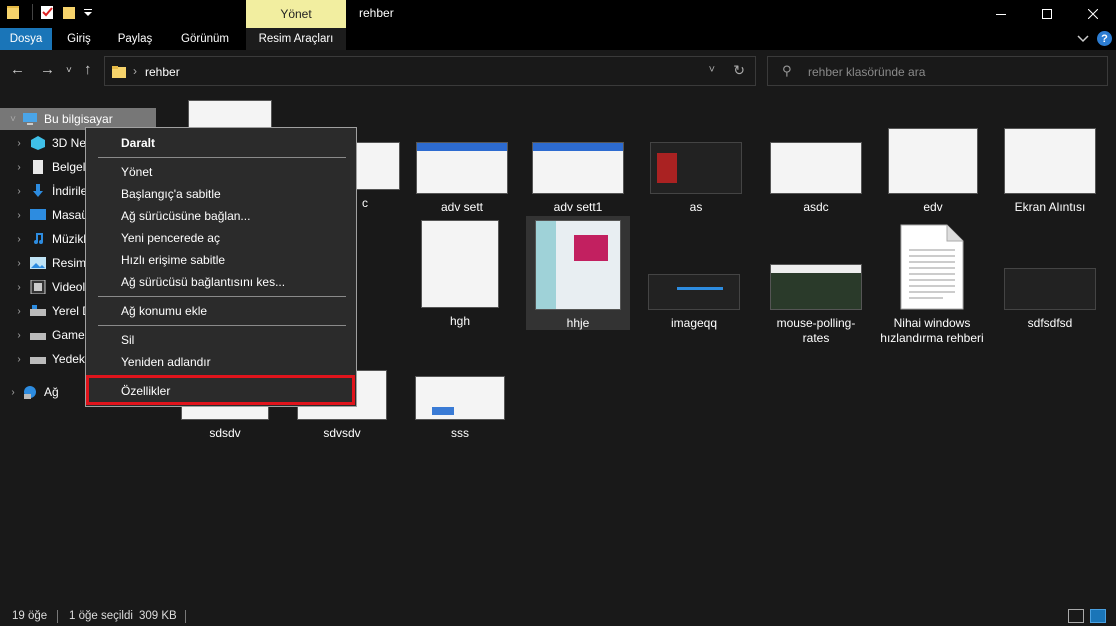 This screenshot has width=1116, height=626. I want to click on pictures-icon, so click(38, 263).